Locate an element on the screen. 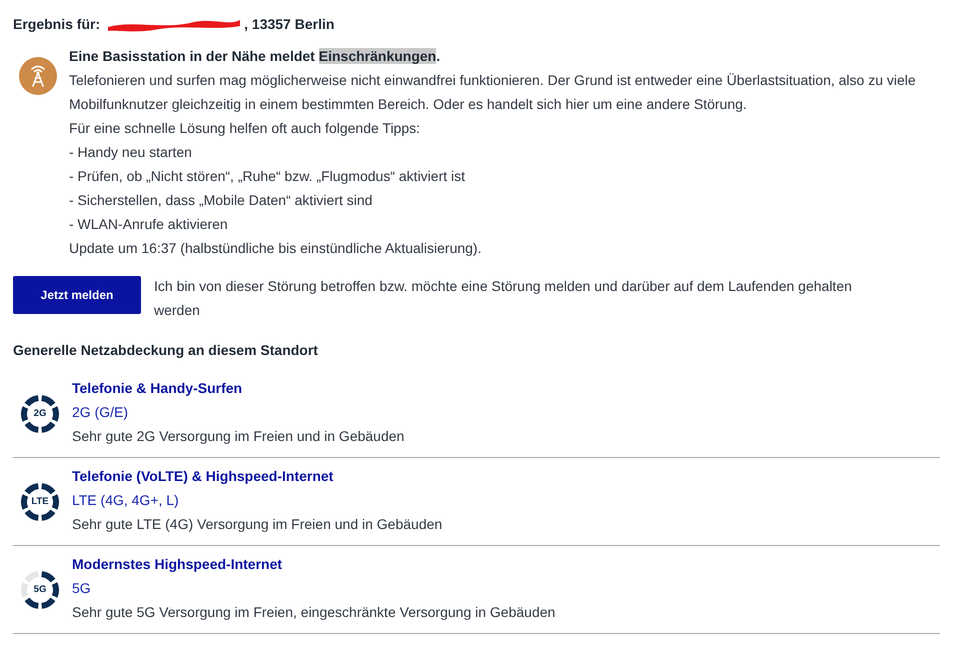  report-description: Ich bin von dieser Störung betroffen bzw. möchte eine Störung melden und darüber auf dem Laufenden gehalten werden is located at coordinates (503, 298).